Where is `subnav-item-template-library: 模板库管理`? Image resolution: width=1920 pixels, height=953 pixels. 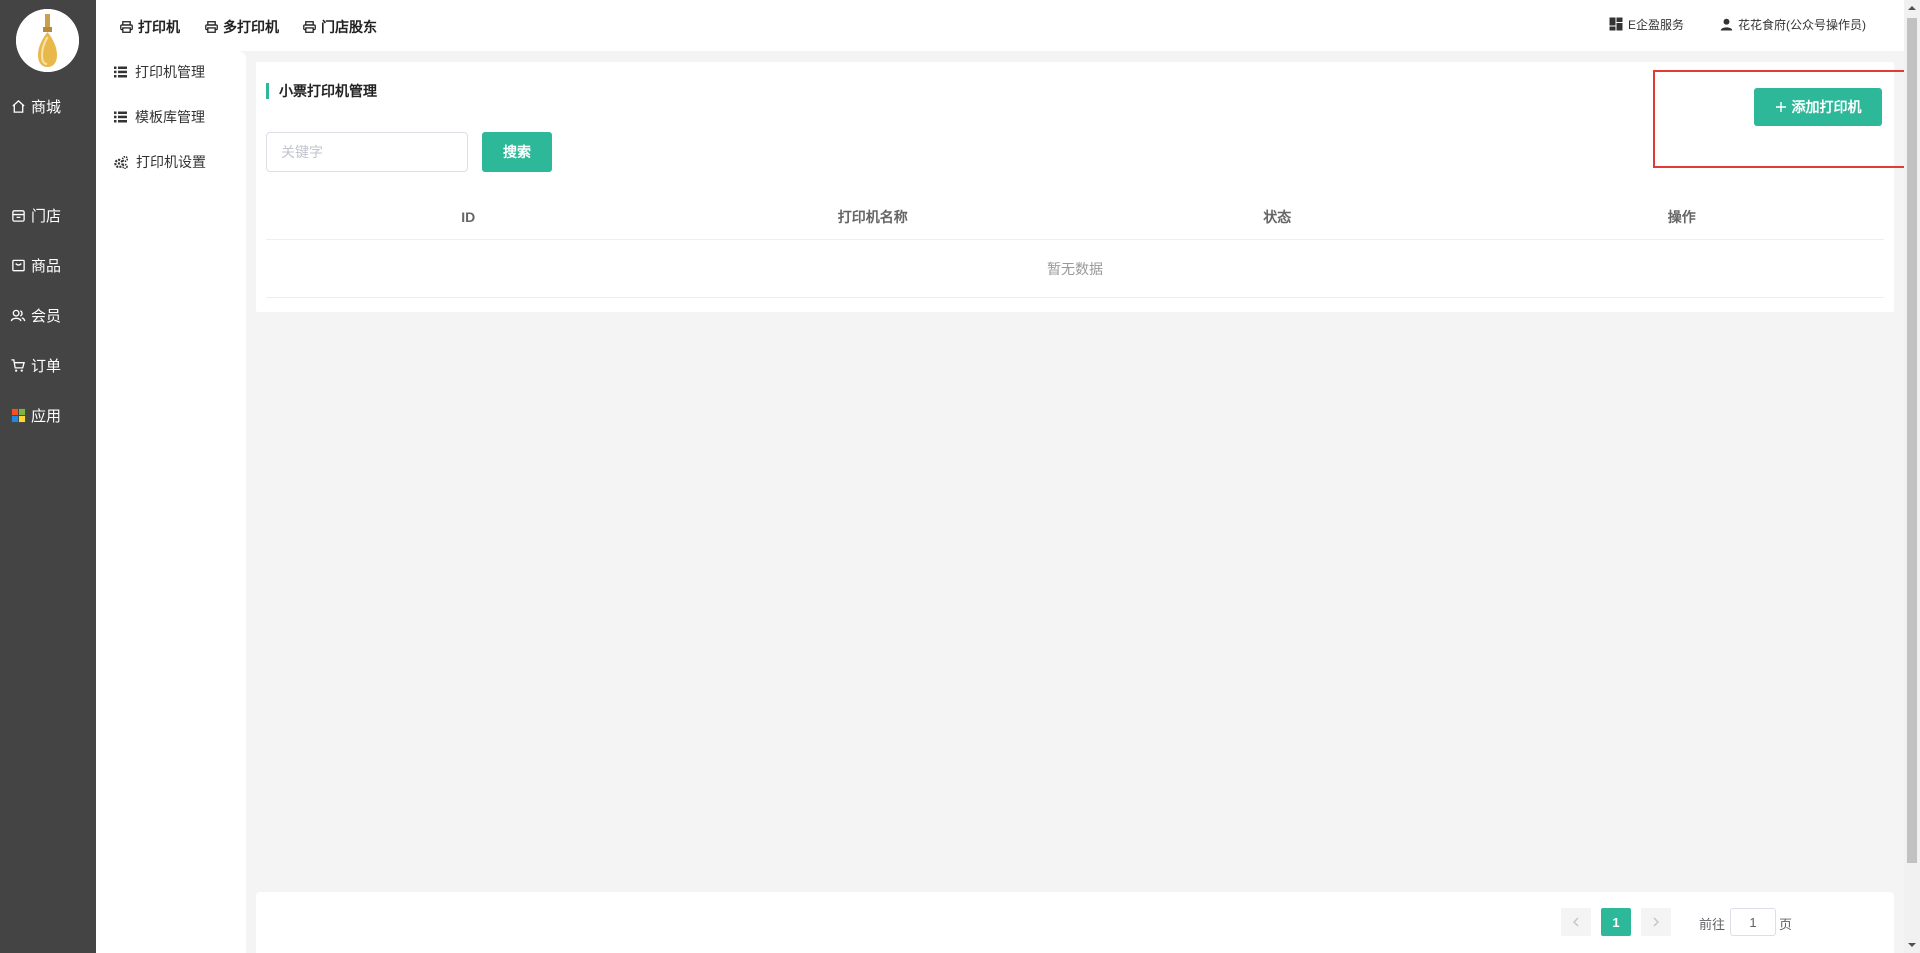 subnav-item-template-library: 模板库管理 is located at coordinates (159, 117).